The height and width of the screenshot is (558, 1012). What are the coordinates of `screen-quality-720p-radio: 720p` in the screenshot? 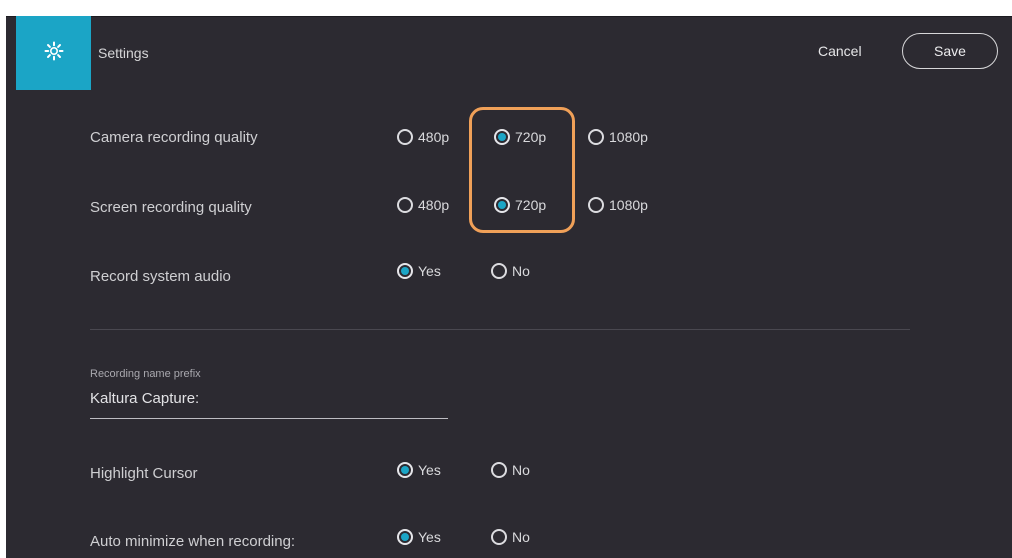 It's located at (520, 205).